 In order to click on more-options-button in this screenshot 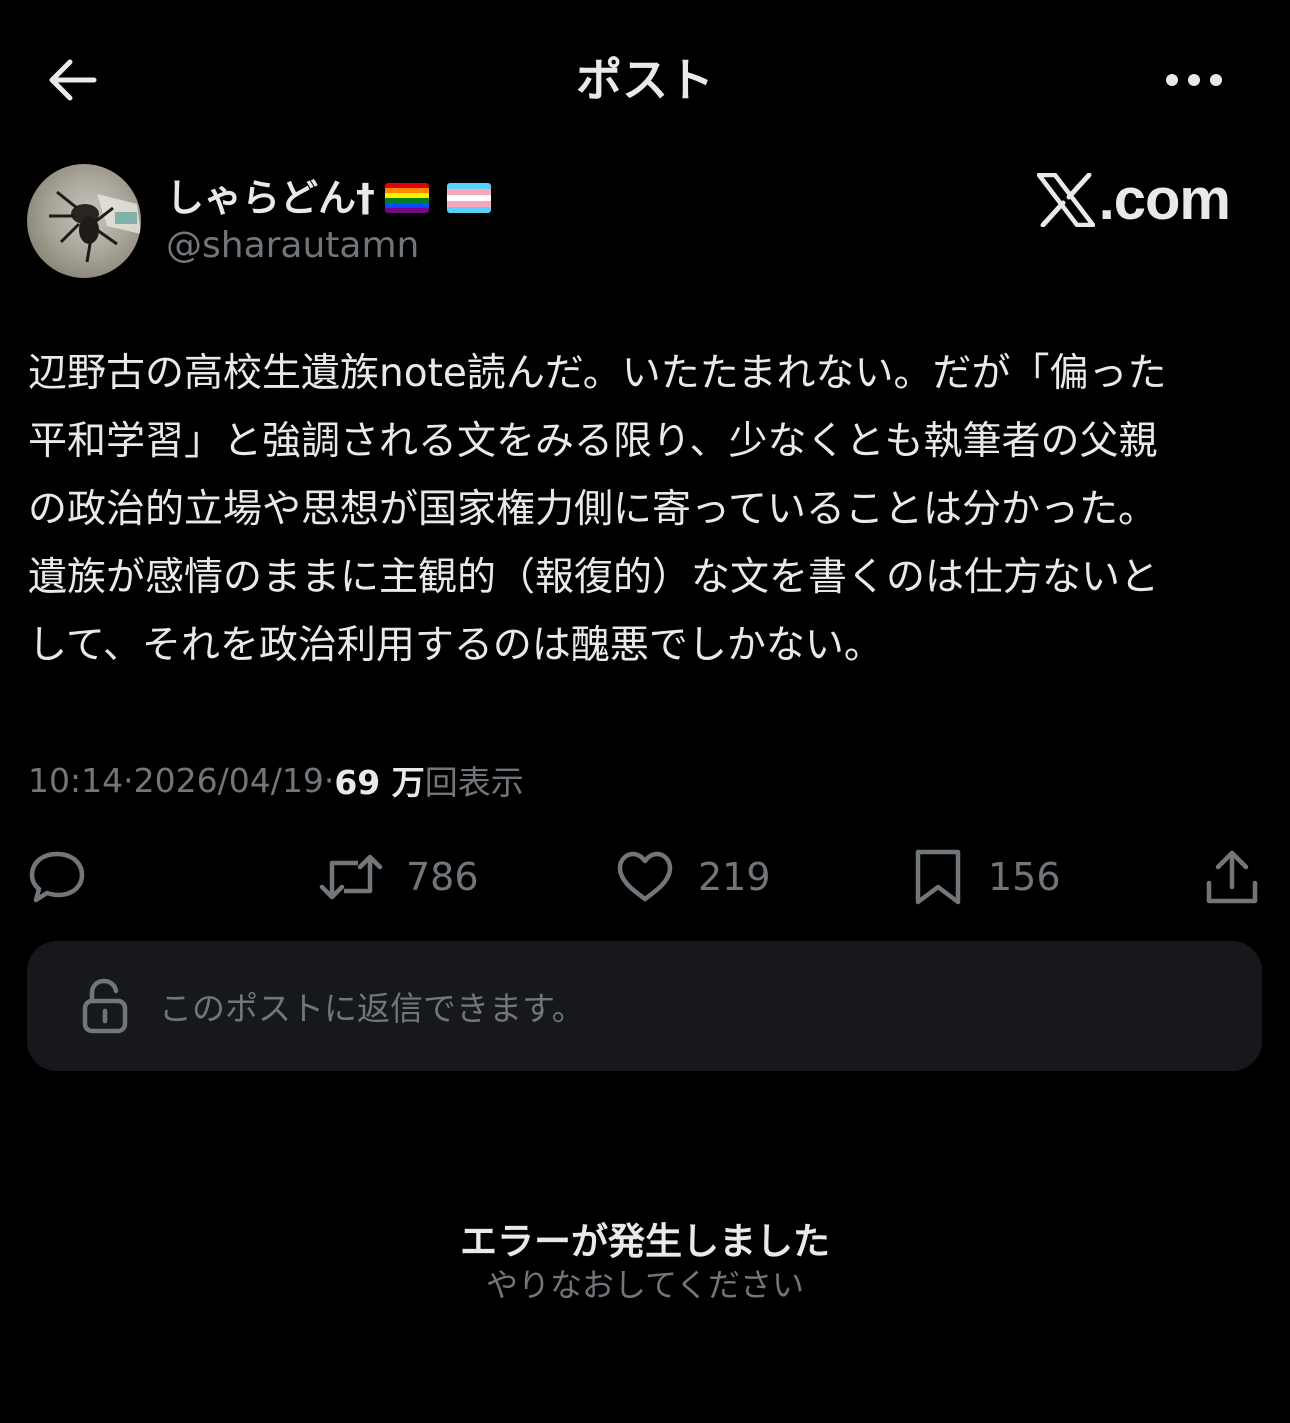, I will do `click(1194, 80)`.